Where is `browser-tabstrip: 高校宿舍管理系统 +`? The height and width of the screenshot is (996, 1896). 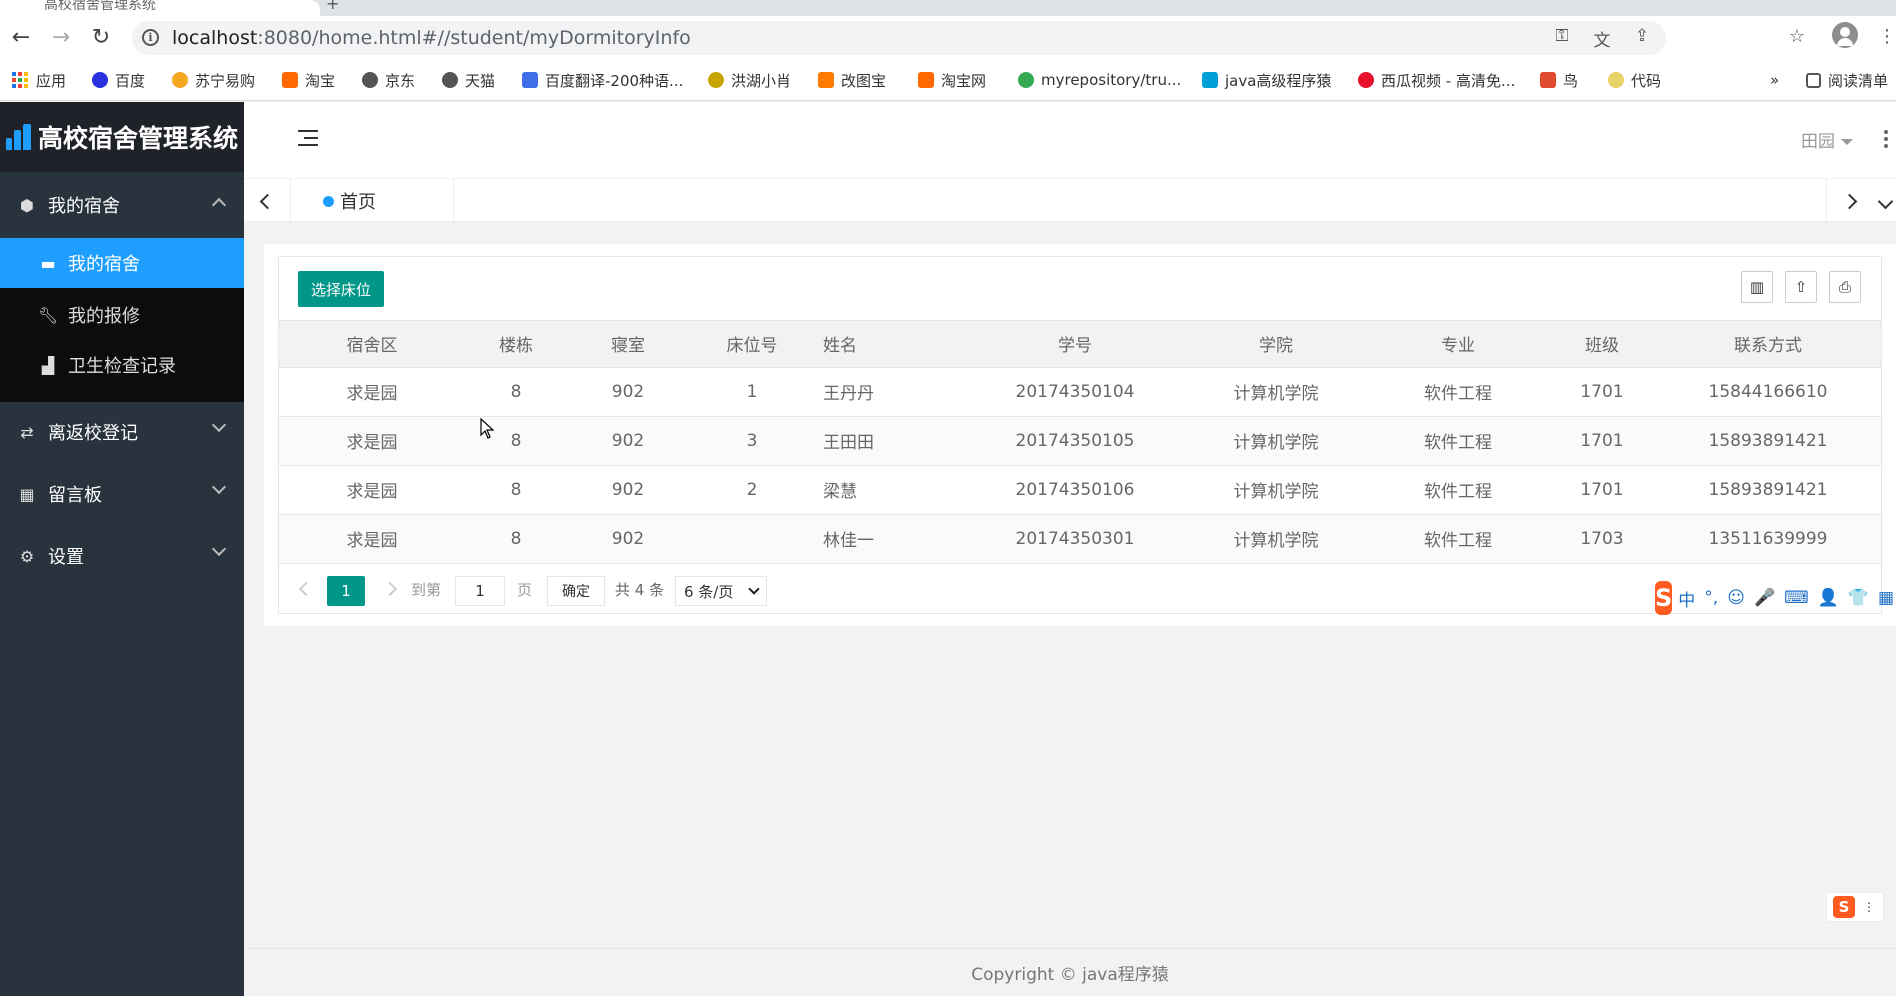
browser-tabstrip: 高校宿舍管理系统 + is located at coordinates (948, 8).